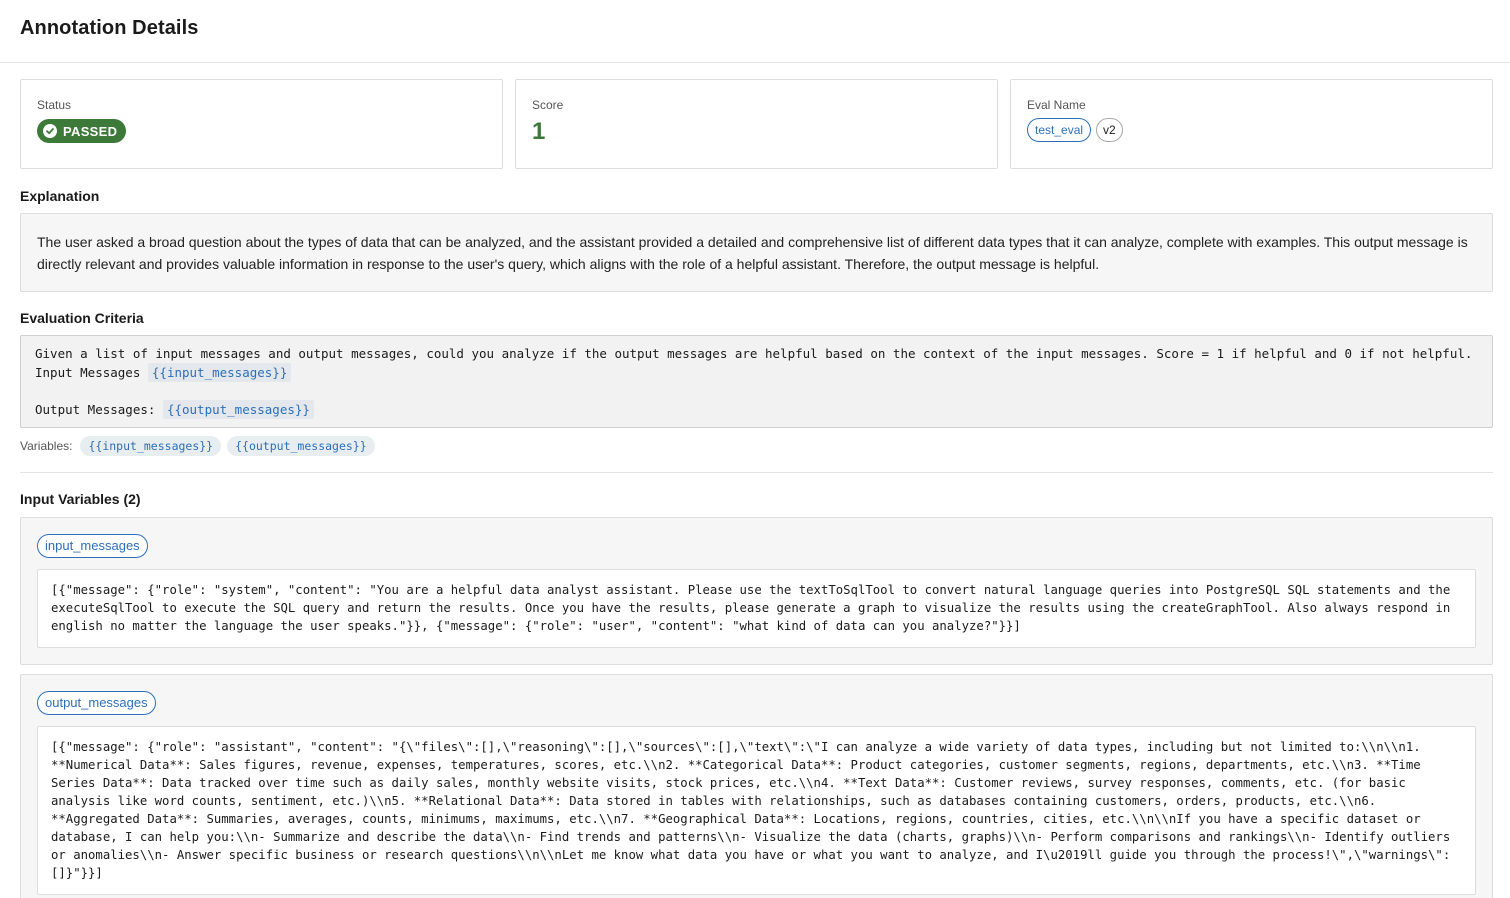  Describe the element at coordinates (92, 546) in the screenshot. I see `variable-name-badge: input_messages` at that location.